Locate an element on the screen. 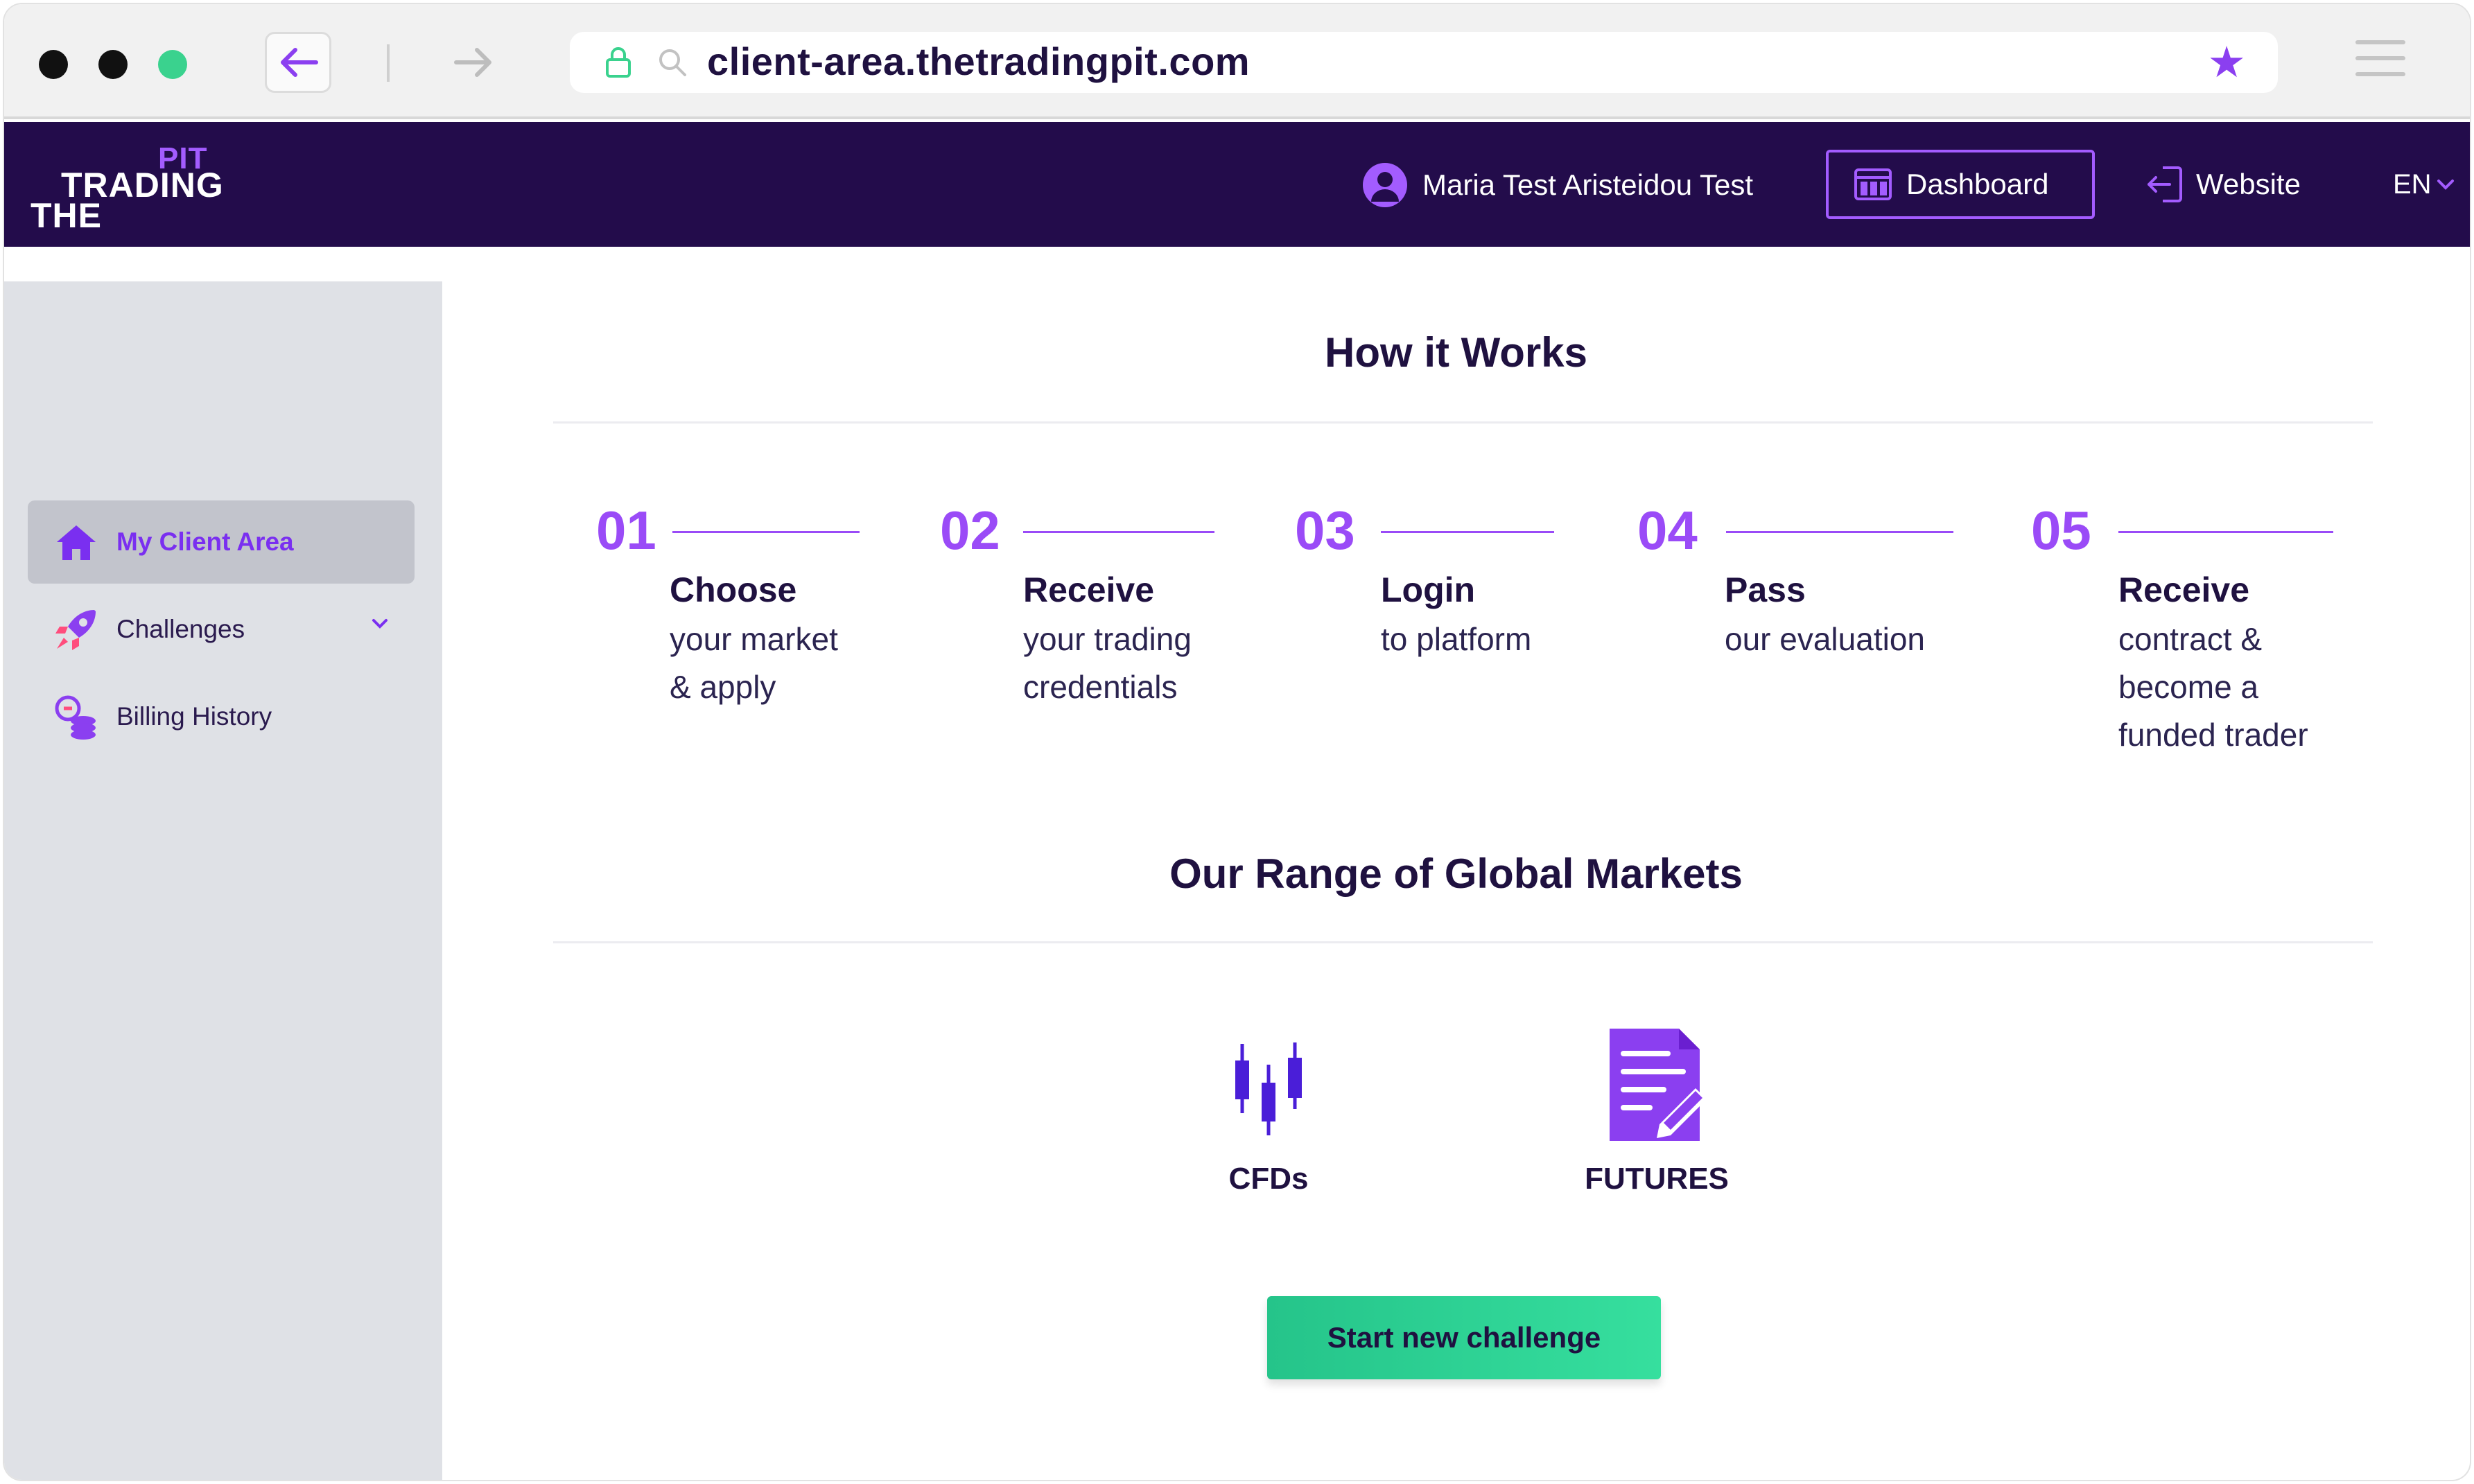  browser-toolbar: client-area.thetradingpit.com ★ is located at coordinates (1237, 61).